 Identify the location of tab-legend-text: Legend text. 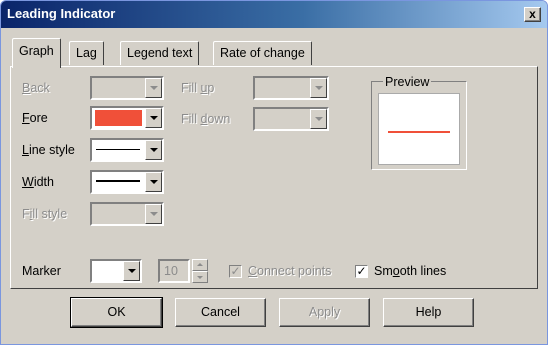
(160, 53).